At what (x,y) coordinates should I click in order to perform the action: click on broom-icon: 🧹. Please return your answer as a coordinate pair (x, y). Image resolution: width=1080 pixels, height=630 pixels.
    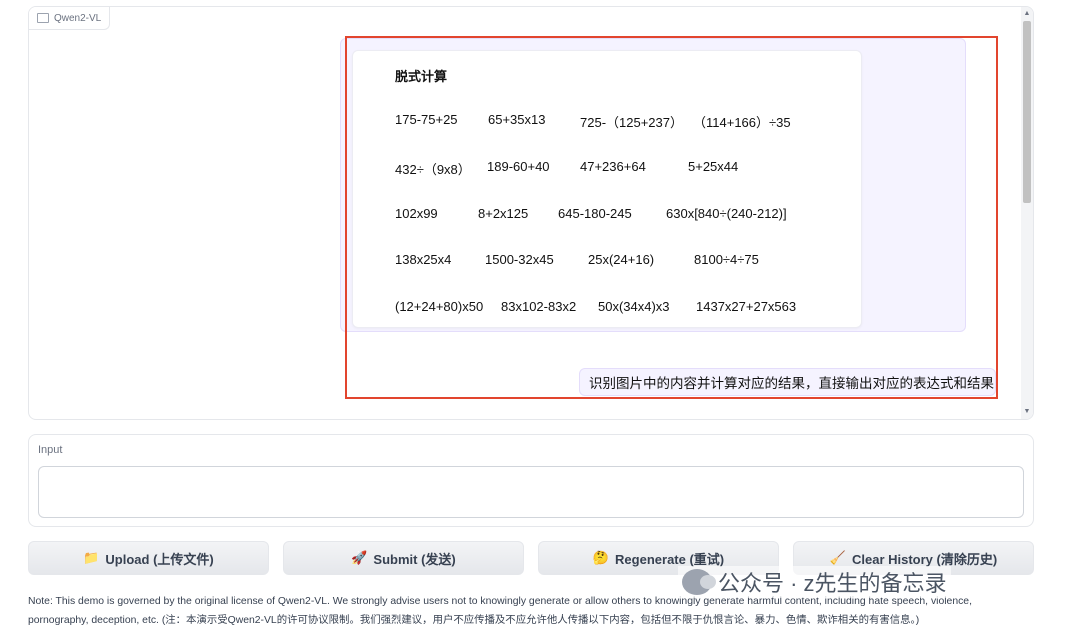
    Looking at the image, I should click on (837, 557).